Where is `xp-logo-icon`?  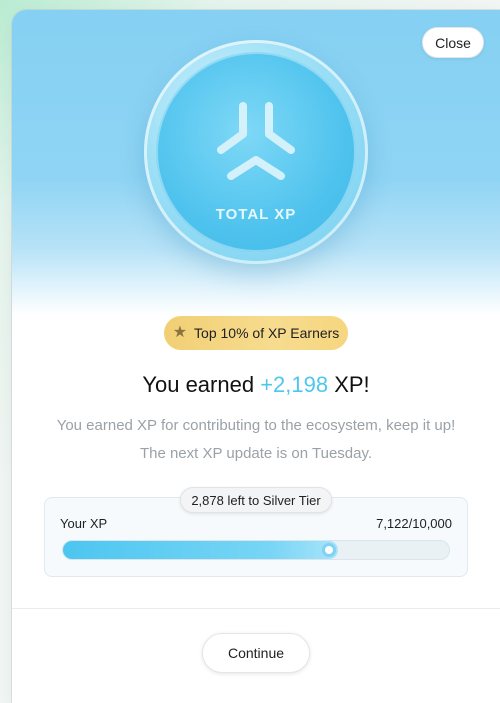
xp-logo-icon is located at coordinates (256, 141).